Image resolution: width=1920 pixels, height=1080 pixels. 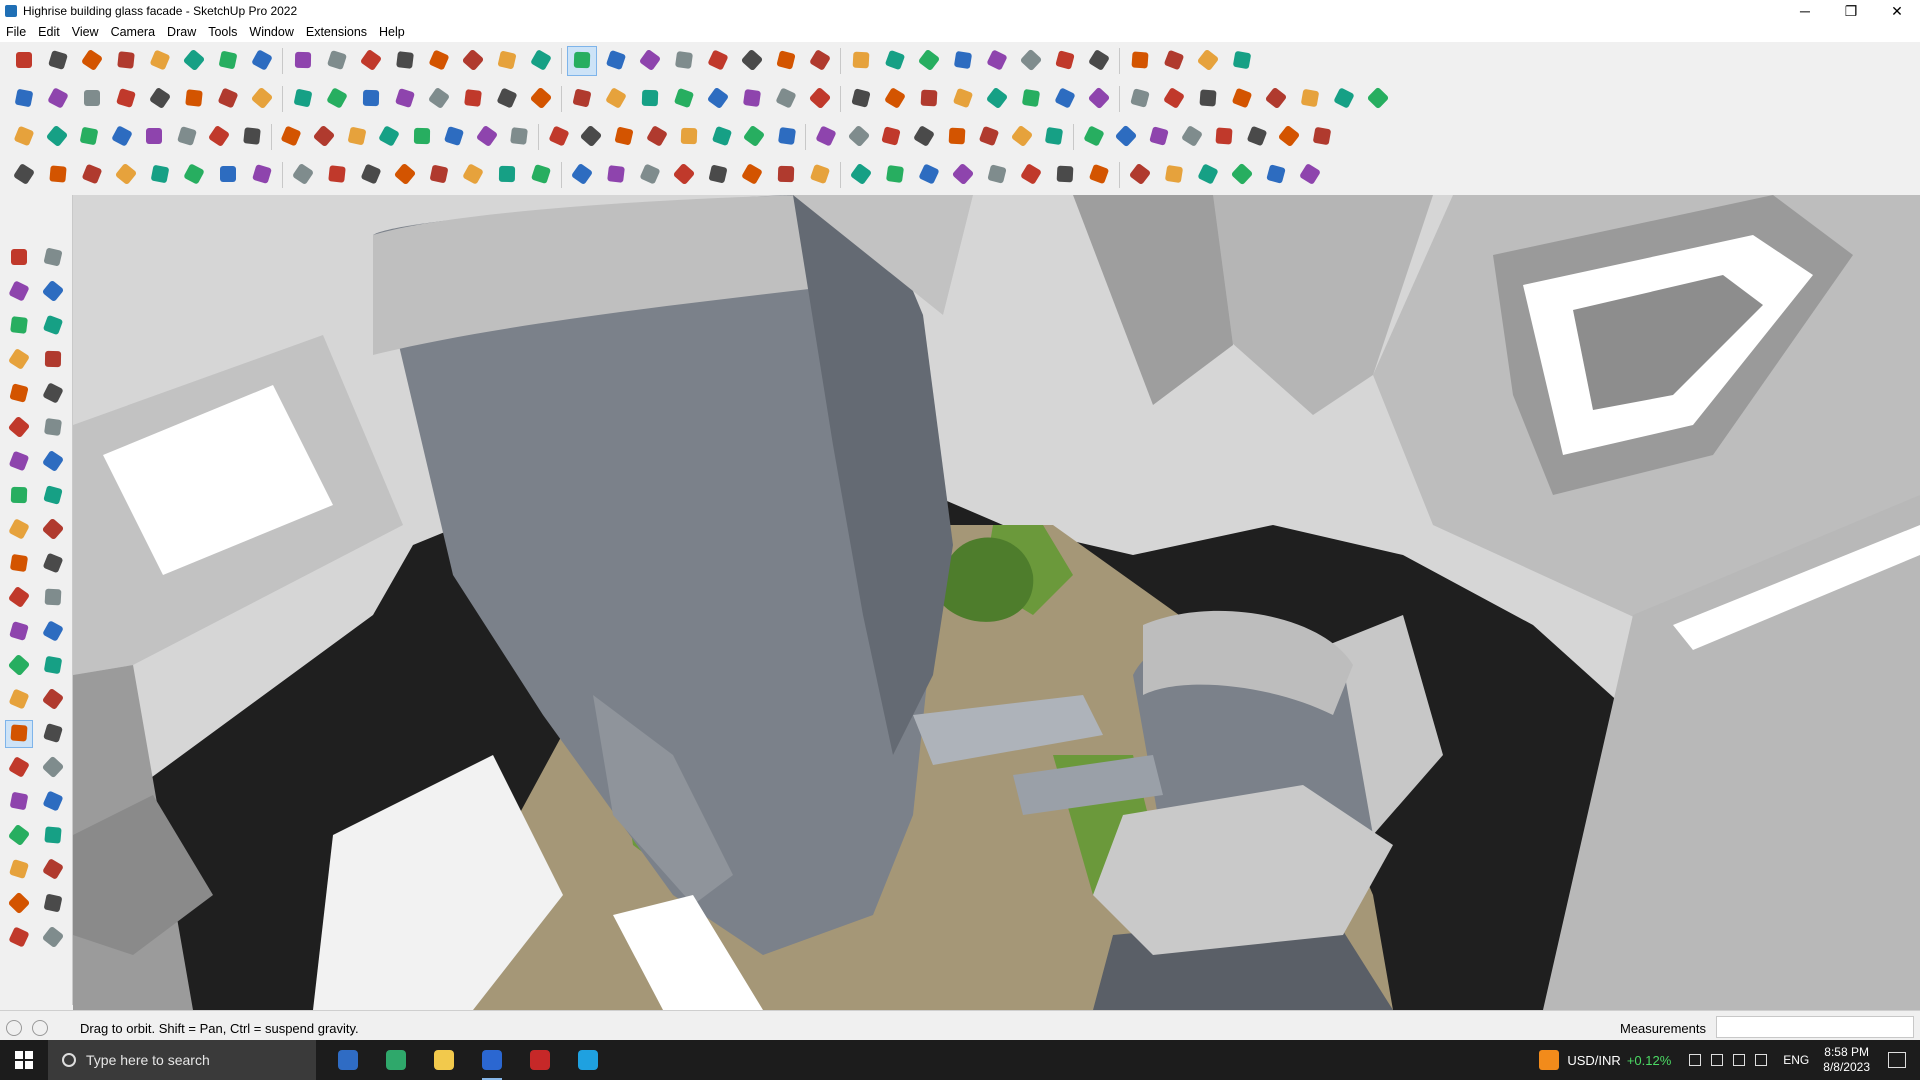 I want to click on walk-icon, so click(x=19, y=836).